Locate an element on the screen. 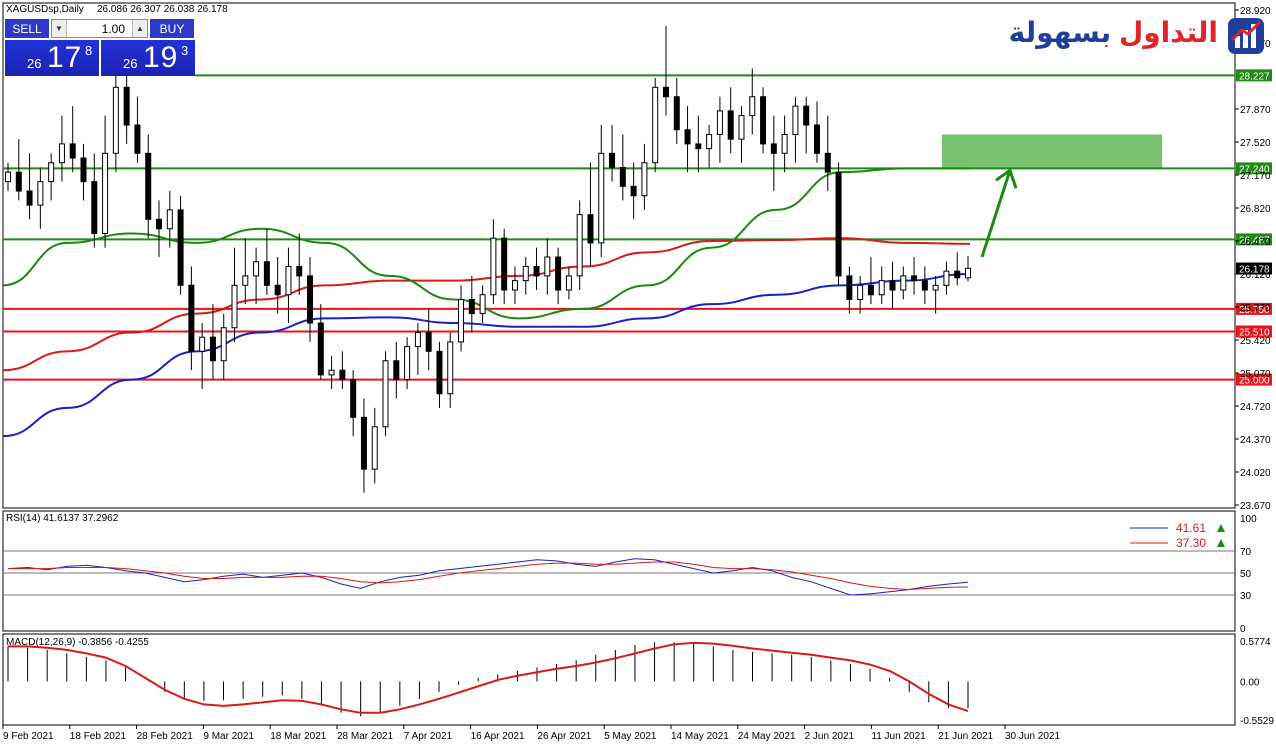 The height and width of the screenshot is (748, 1276). logo-chart-icon is located at coordinates (1246, 36).